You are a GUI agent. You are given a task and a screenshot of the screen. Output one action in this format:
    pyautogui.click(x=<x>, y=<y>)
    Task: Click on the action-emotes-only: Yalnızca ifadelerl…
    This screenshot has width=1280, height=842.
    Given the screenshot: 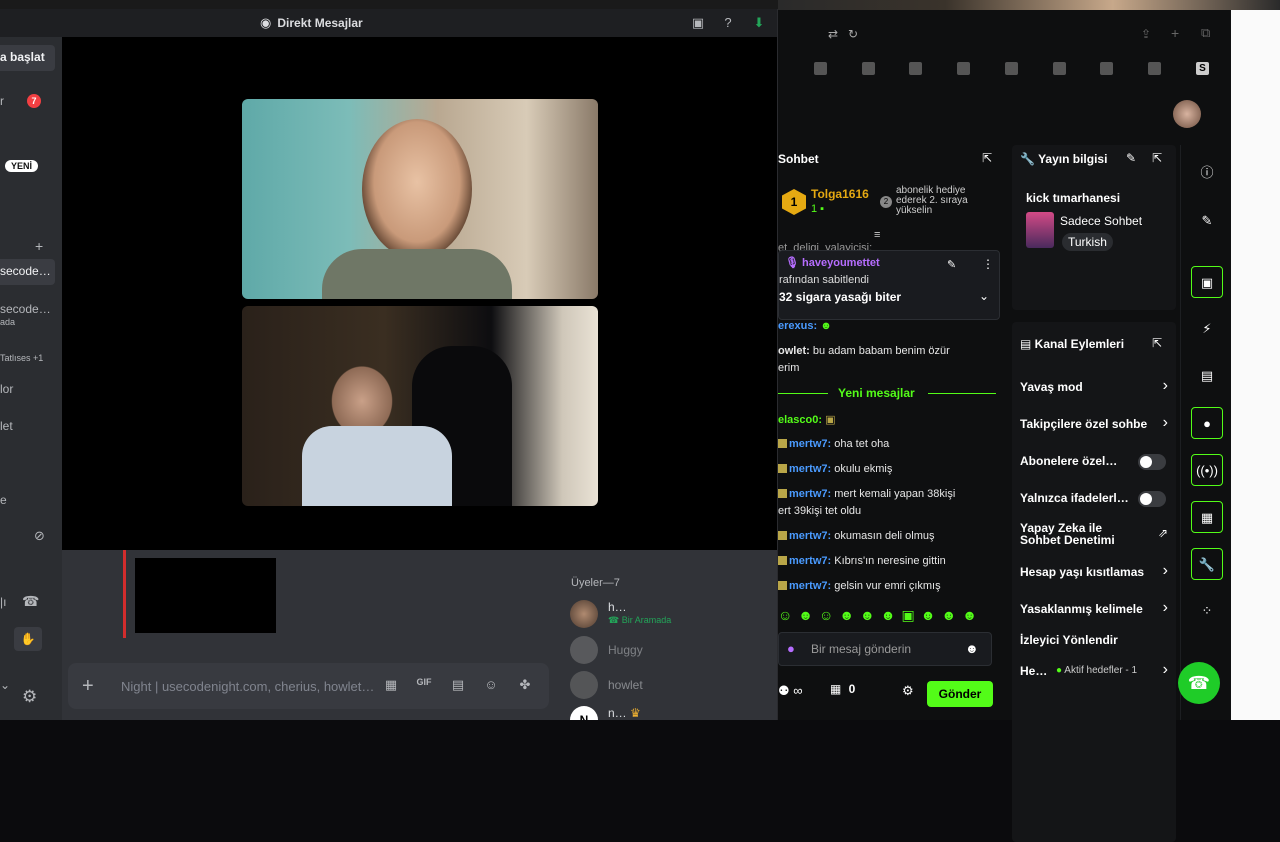 What is the action you would take?
    pyautogui.click(x=1074, y=498)
    